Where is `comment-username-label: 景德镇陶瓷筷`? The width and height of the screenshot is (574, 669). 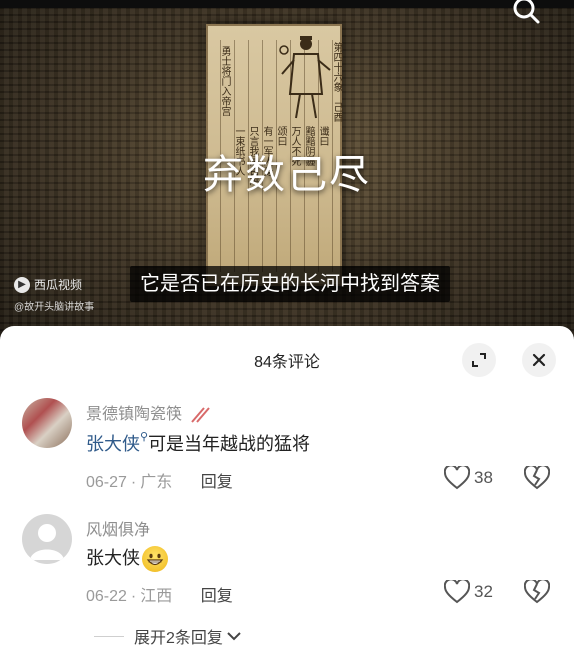 comment-username-label: 景德镇陶瓷筷 is located at coordinates (134, 414).